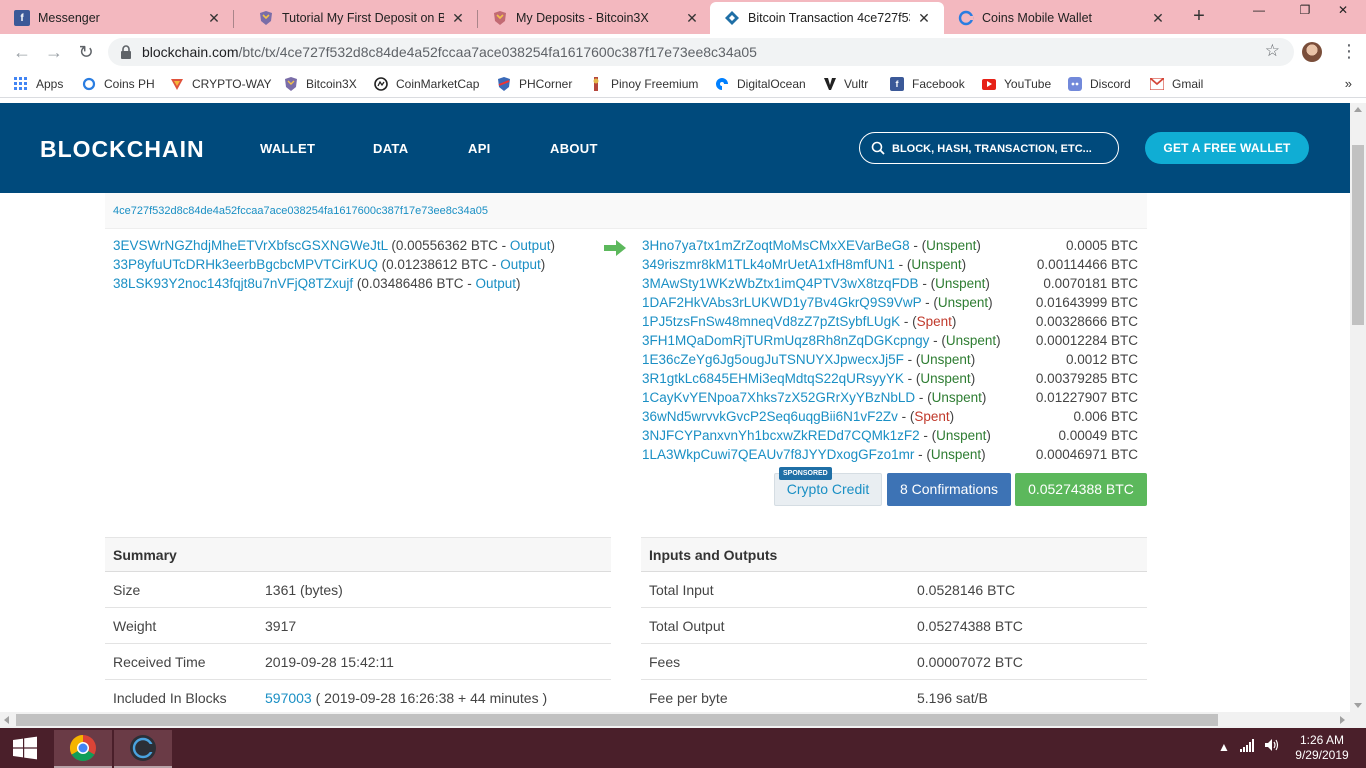 Image resolution: width=1366 pixels, height=768 pixels. I want to click on output-address-link: 3NJFCYPanxvnYh1bcxwZkREDd7CQMk1zF2, so click(781, 435).